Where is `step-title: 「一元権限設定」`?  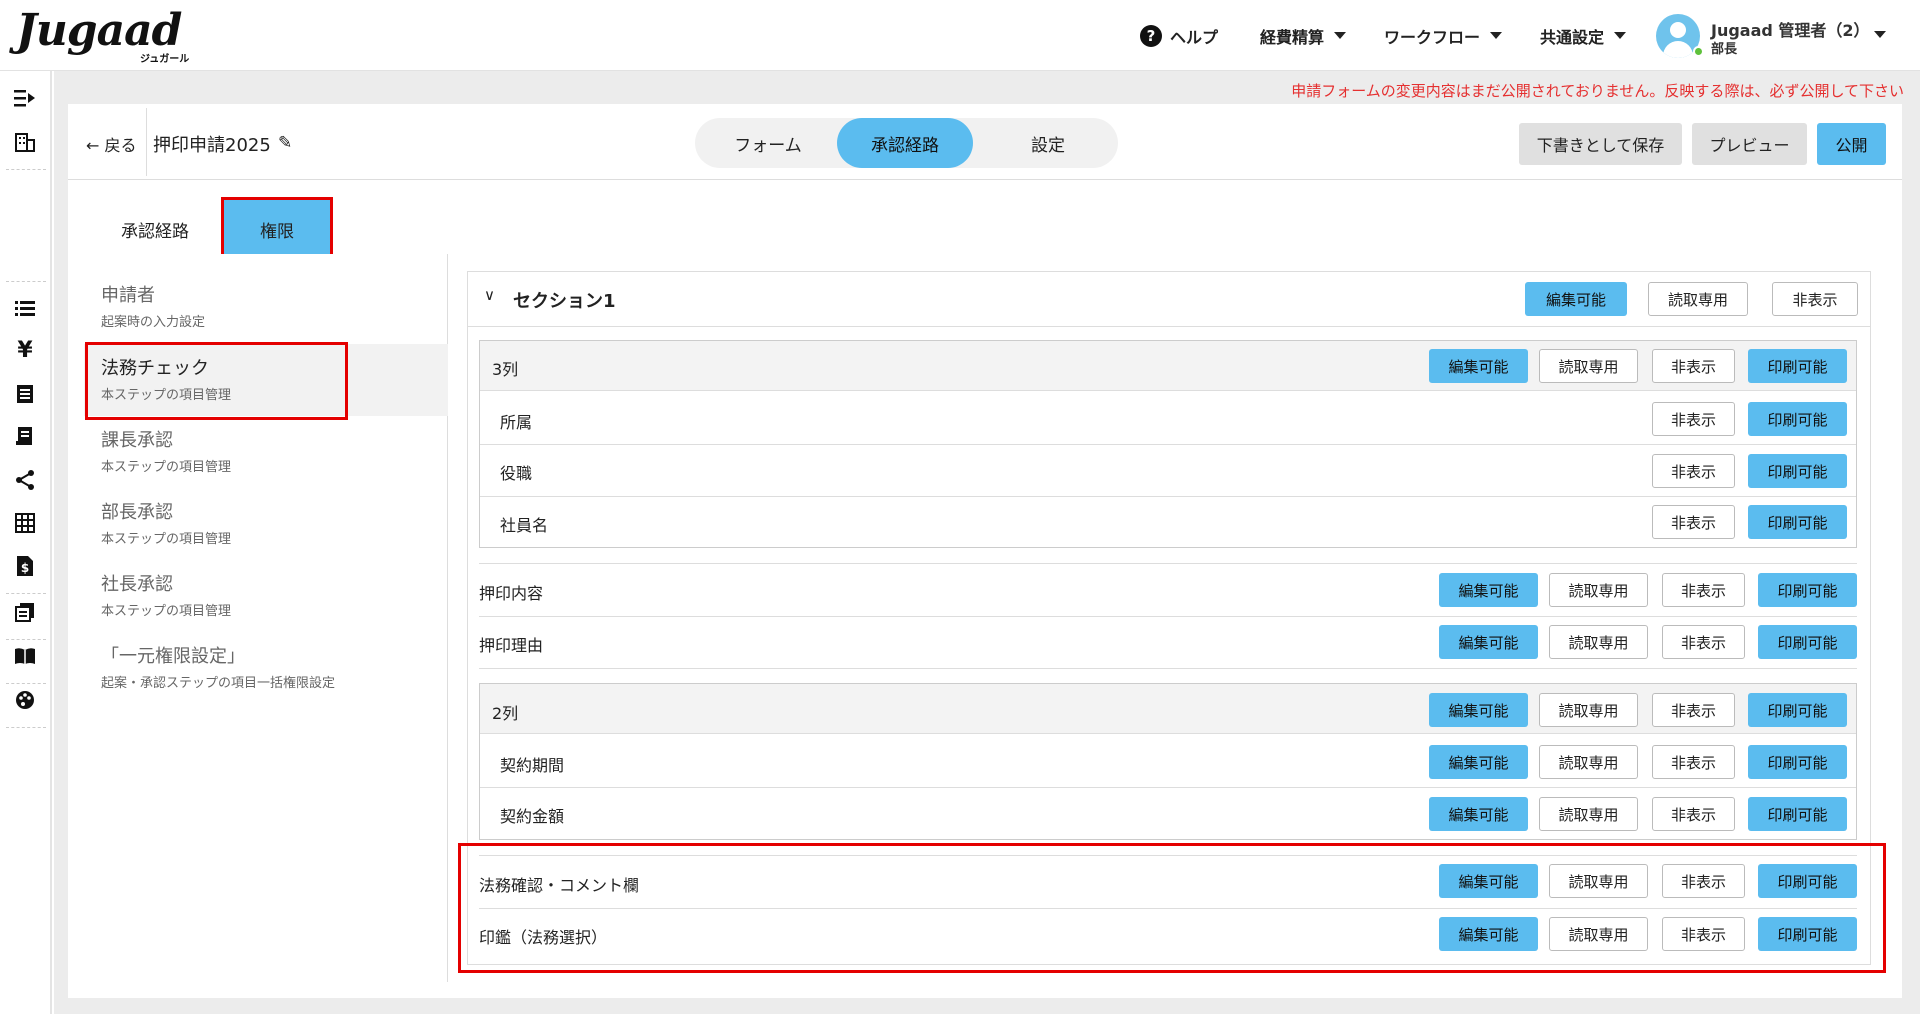 step-title: 「一元権限設定」 is located at coordinates (173, 656).